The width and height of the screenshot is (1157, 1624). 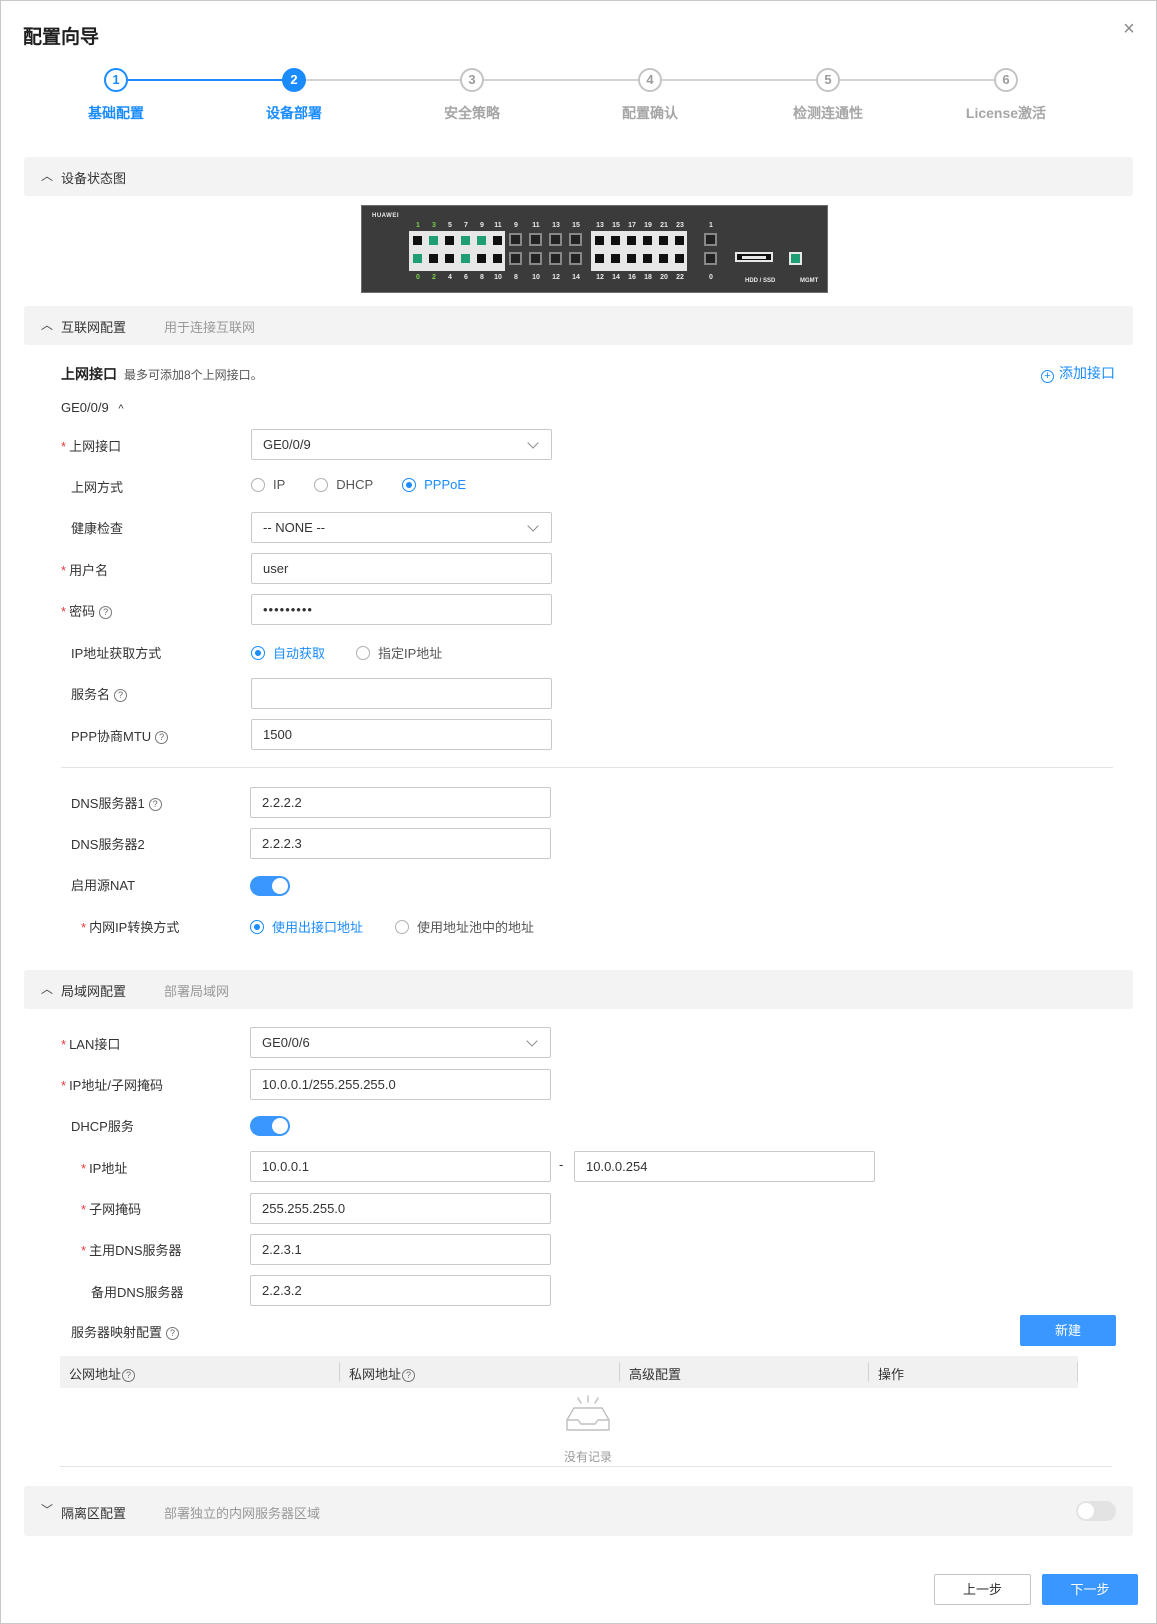 I want to click on device-status-header: ︿ 设备状态图, so click(x=578, y=176).